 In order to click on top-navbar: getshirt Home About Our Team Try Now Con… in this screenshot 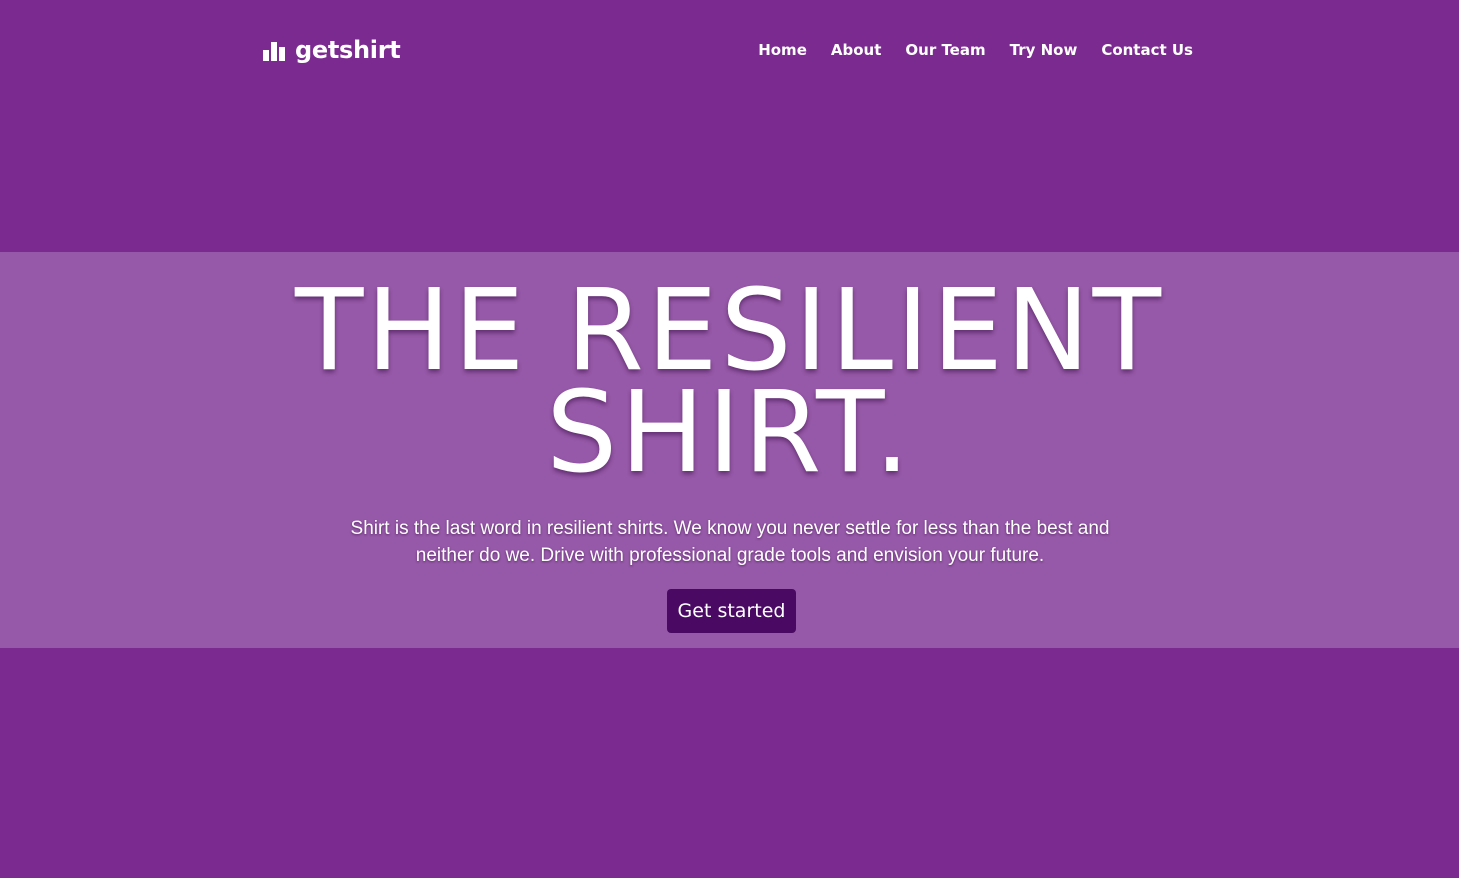, I will do `click(728, 53)`.